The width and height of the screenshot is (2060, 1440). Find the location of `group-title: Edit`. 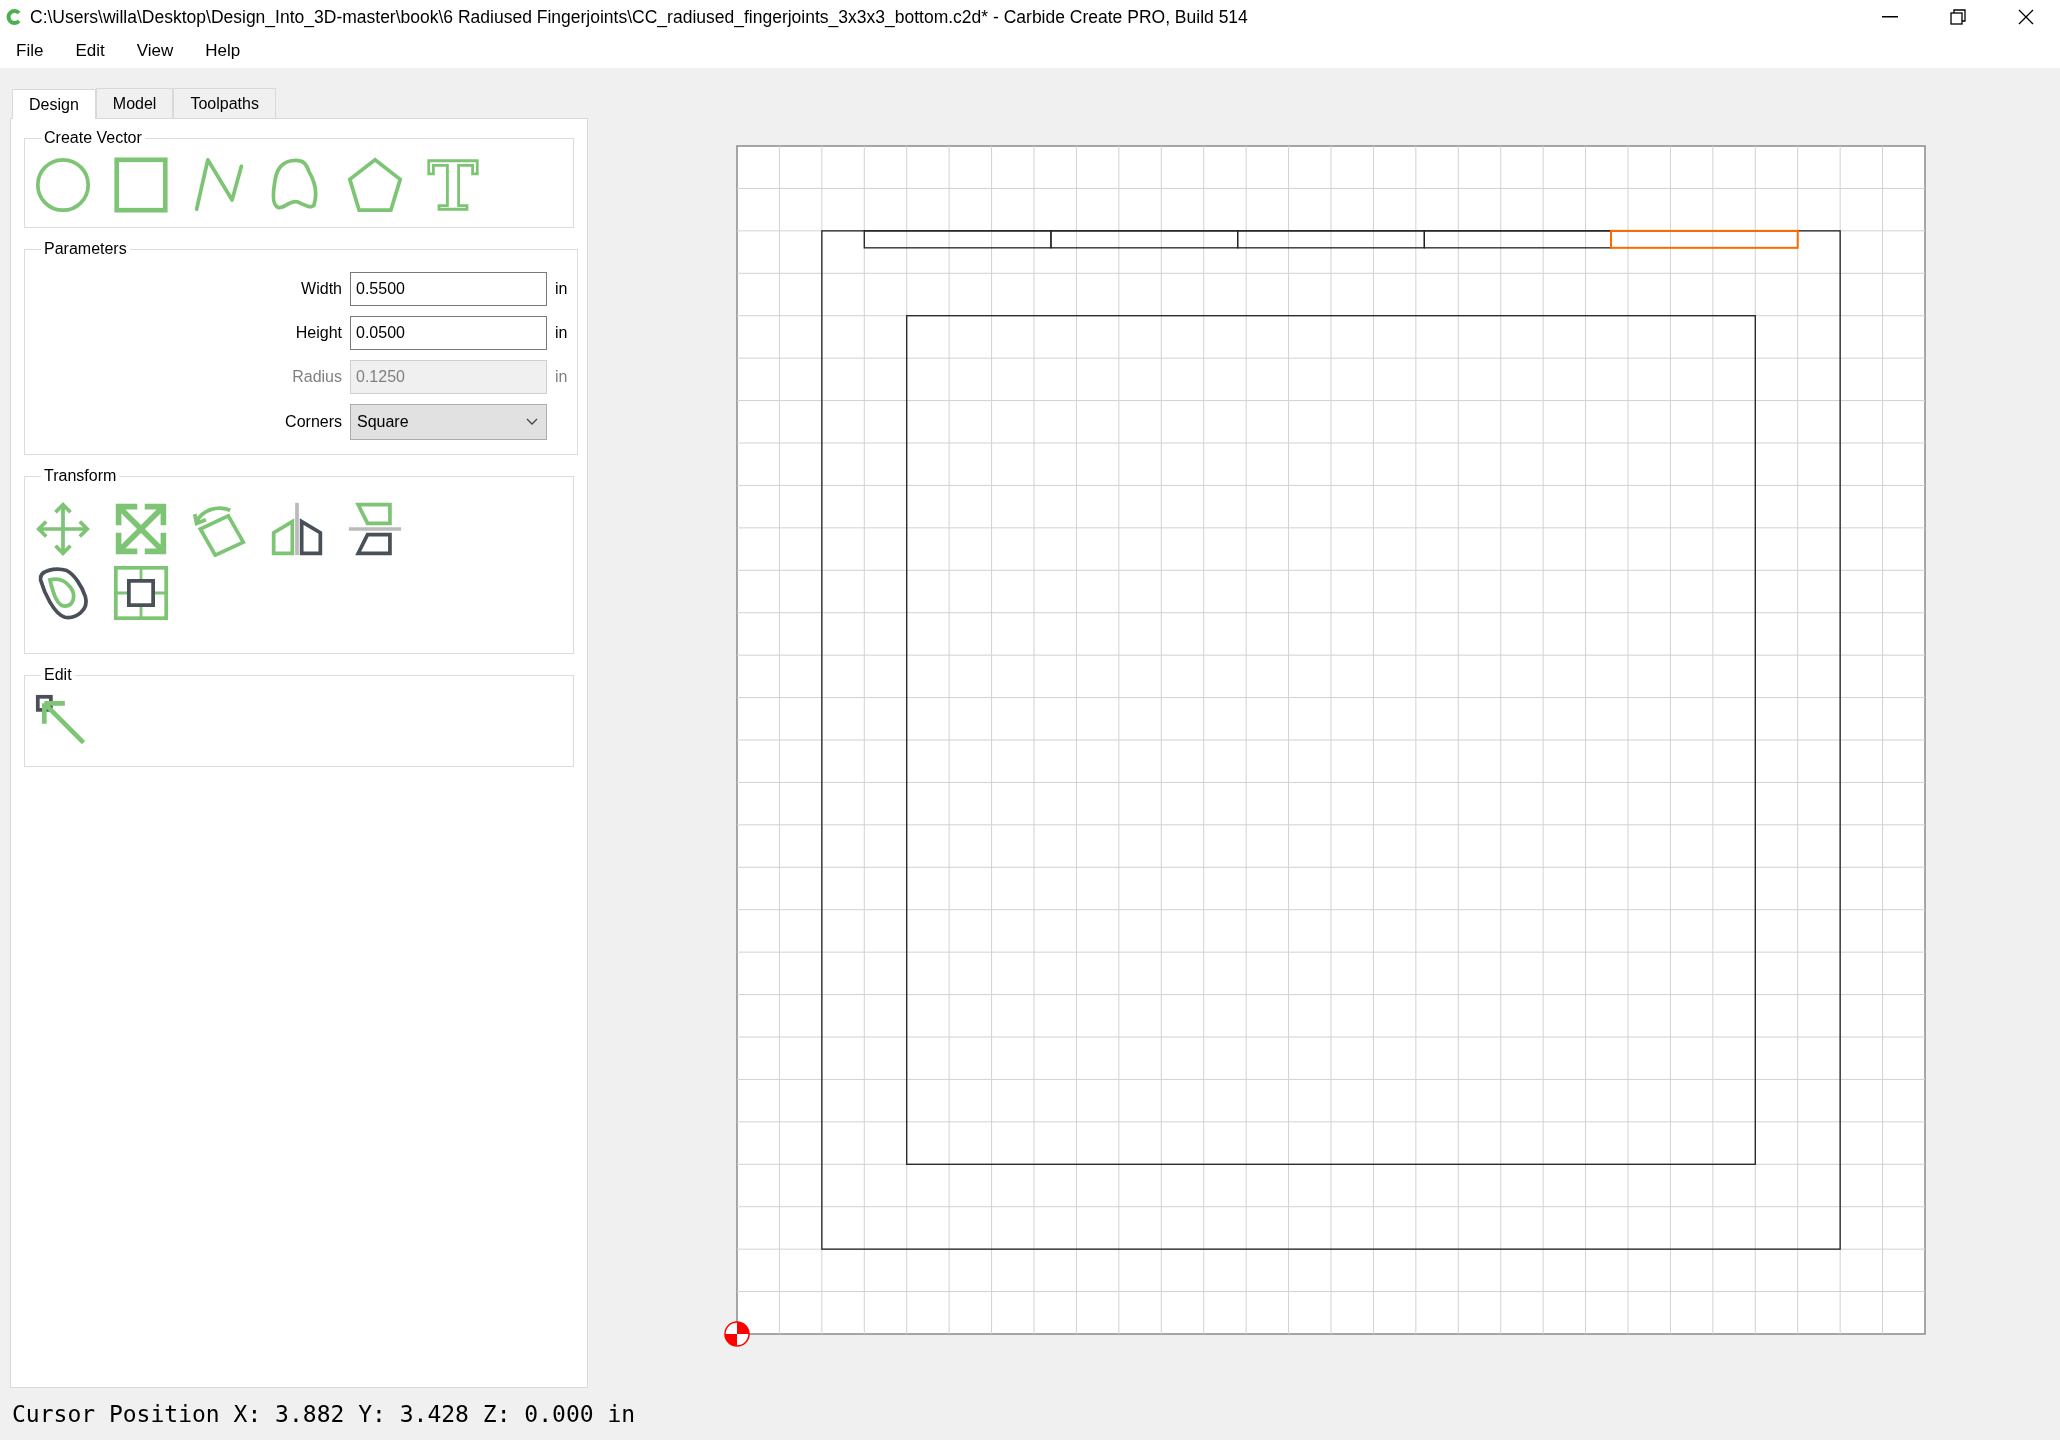

group-title: Edit is located at coordinates (58, 675).